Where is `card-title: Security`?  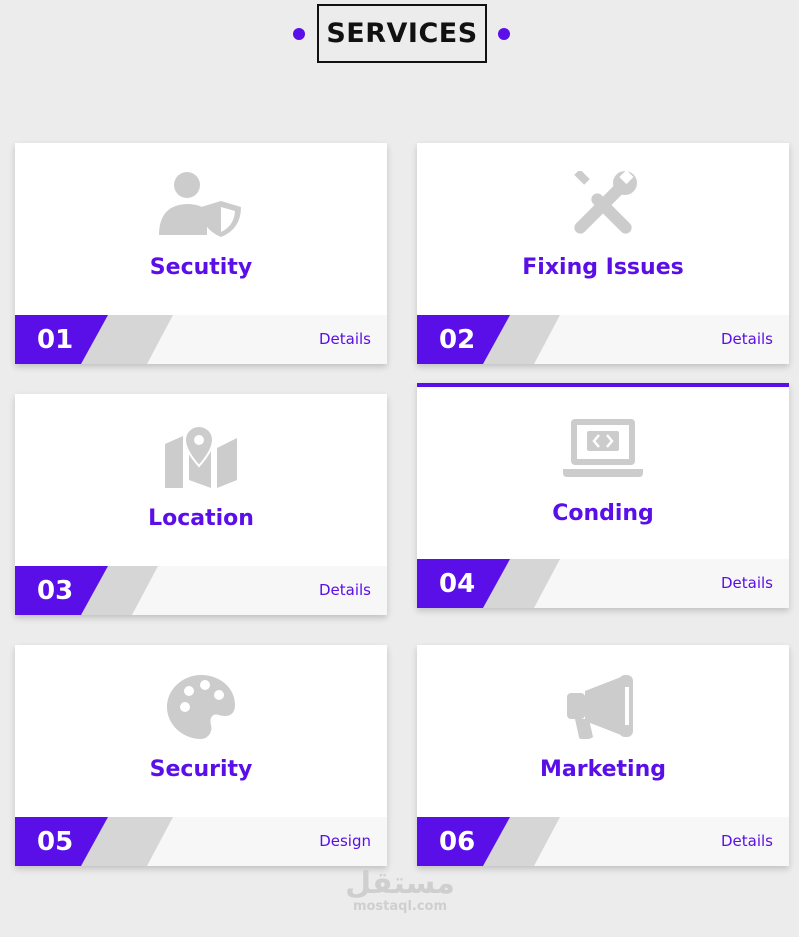 card-title: Security is located at coordinates (201, 769).